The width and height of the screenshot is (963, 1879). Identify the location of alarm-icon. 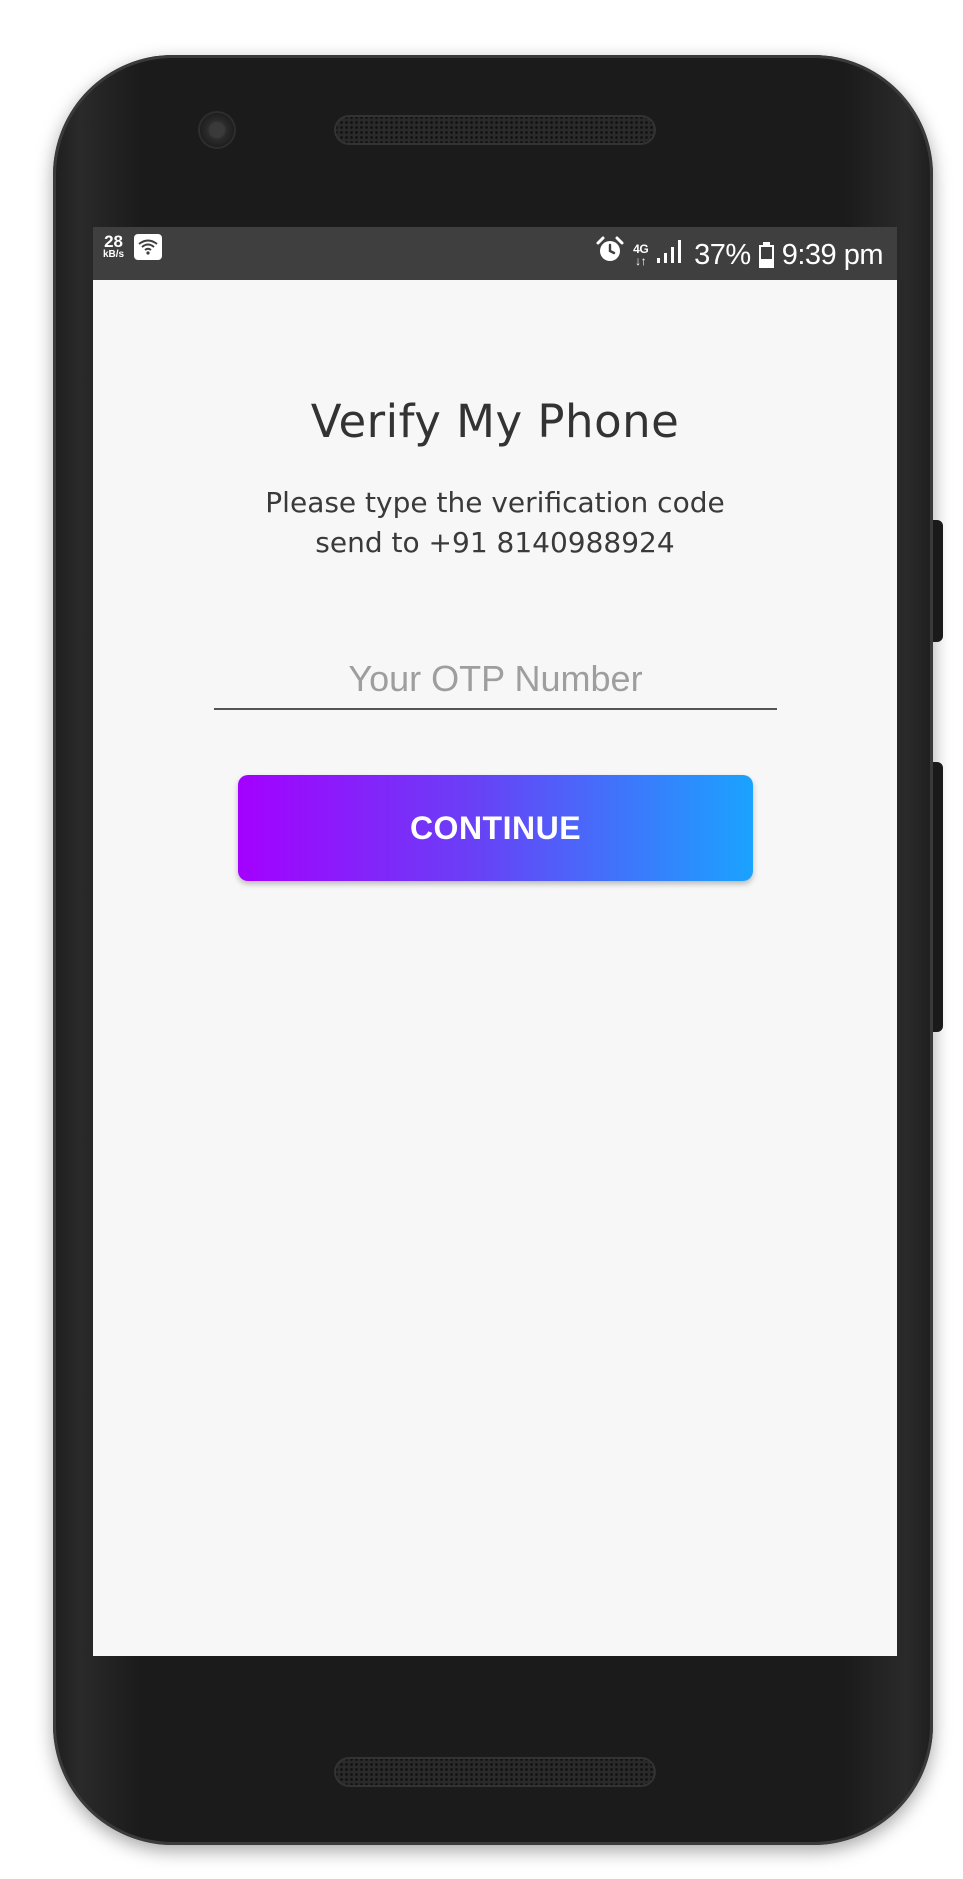
(610, 254).